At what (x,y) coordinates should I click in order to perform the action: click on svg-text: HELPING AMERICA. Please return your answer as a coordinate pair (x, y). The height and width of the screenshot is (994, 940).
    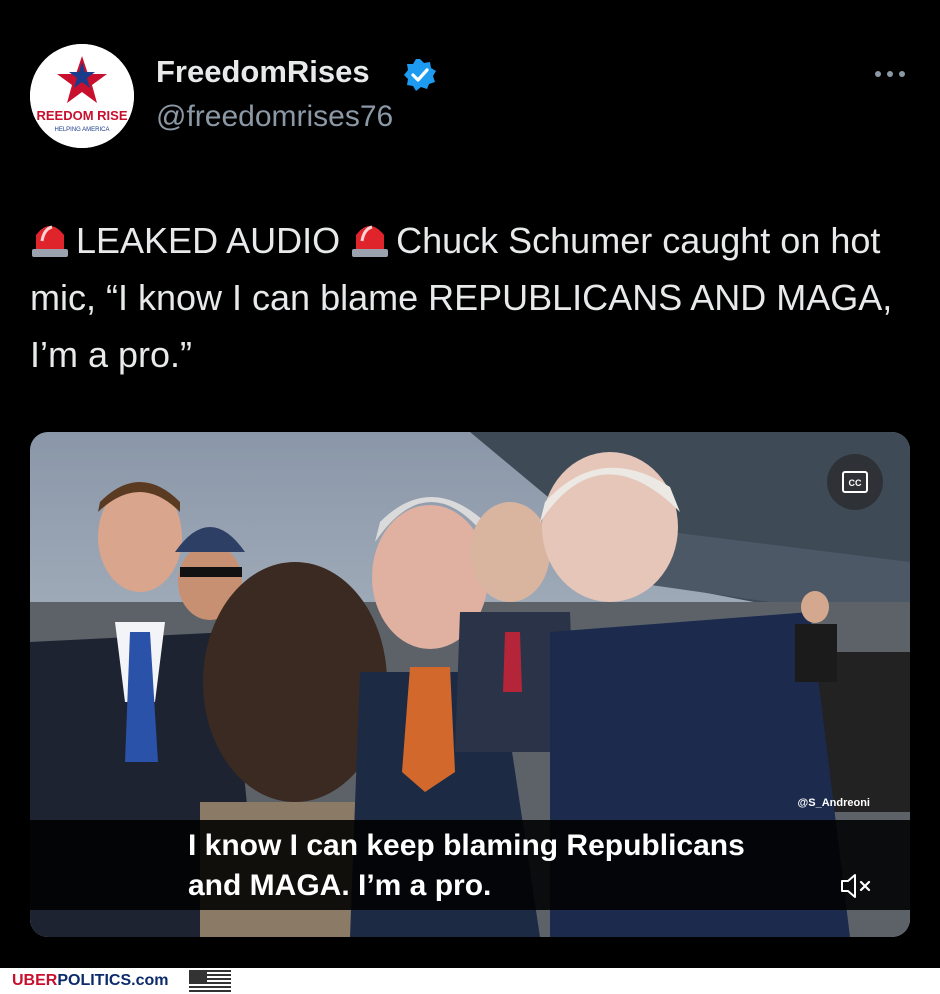
    Looking at the image, I should click on (81, 130).